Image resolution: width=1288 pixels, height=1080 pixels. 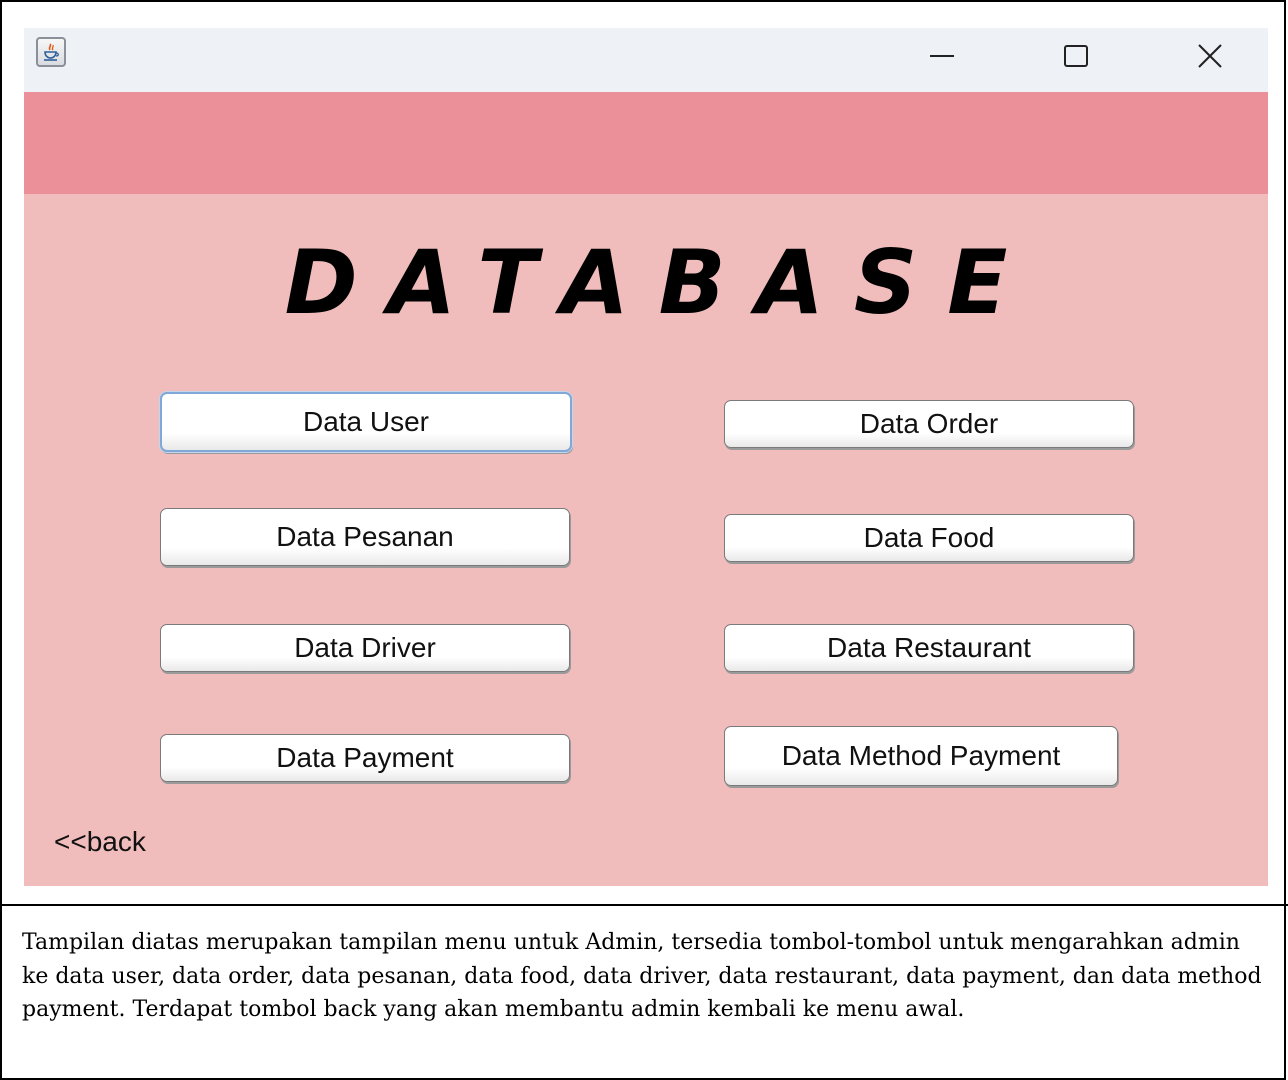 I want to click on maximize-button, so click(x=1076, y=56).